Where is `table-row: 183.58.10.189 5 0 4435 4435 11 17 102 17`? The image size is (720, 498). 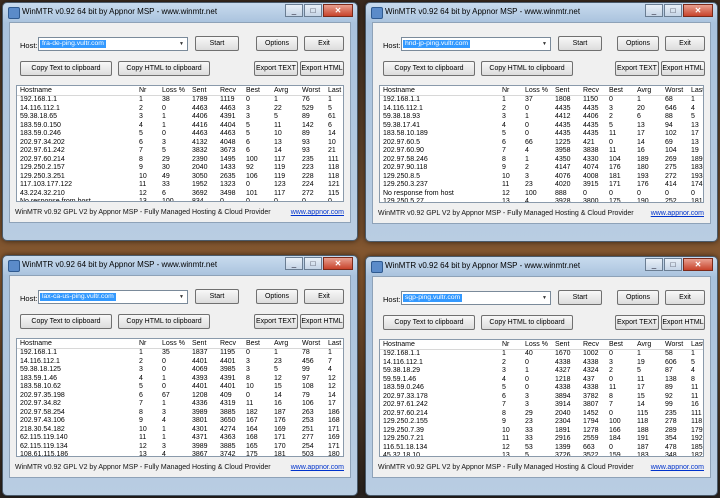
table-row: 183.58.10.189 5 0 4435 4435 11 17 102 17 is located at coordinates (541, 134).